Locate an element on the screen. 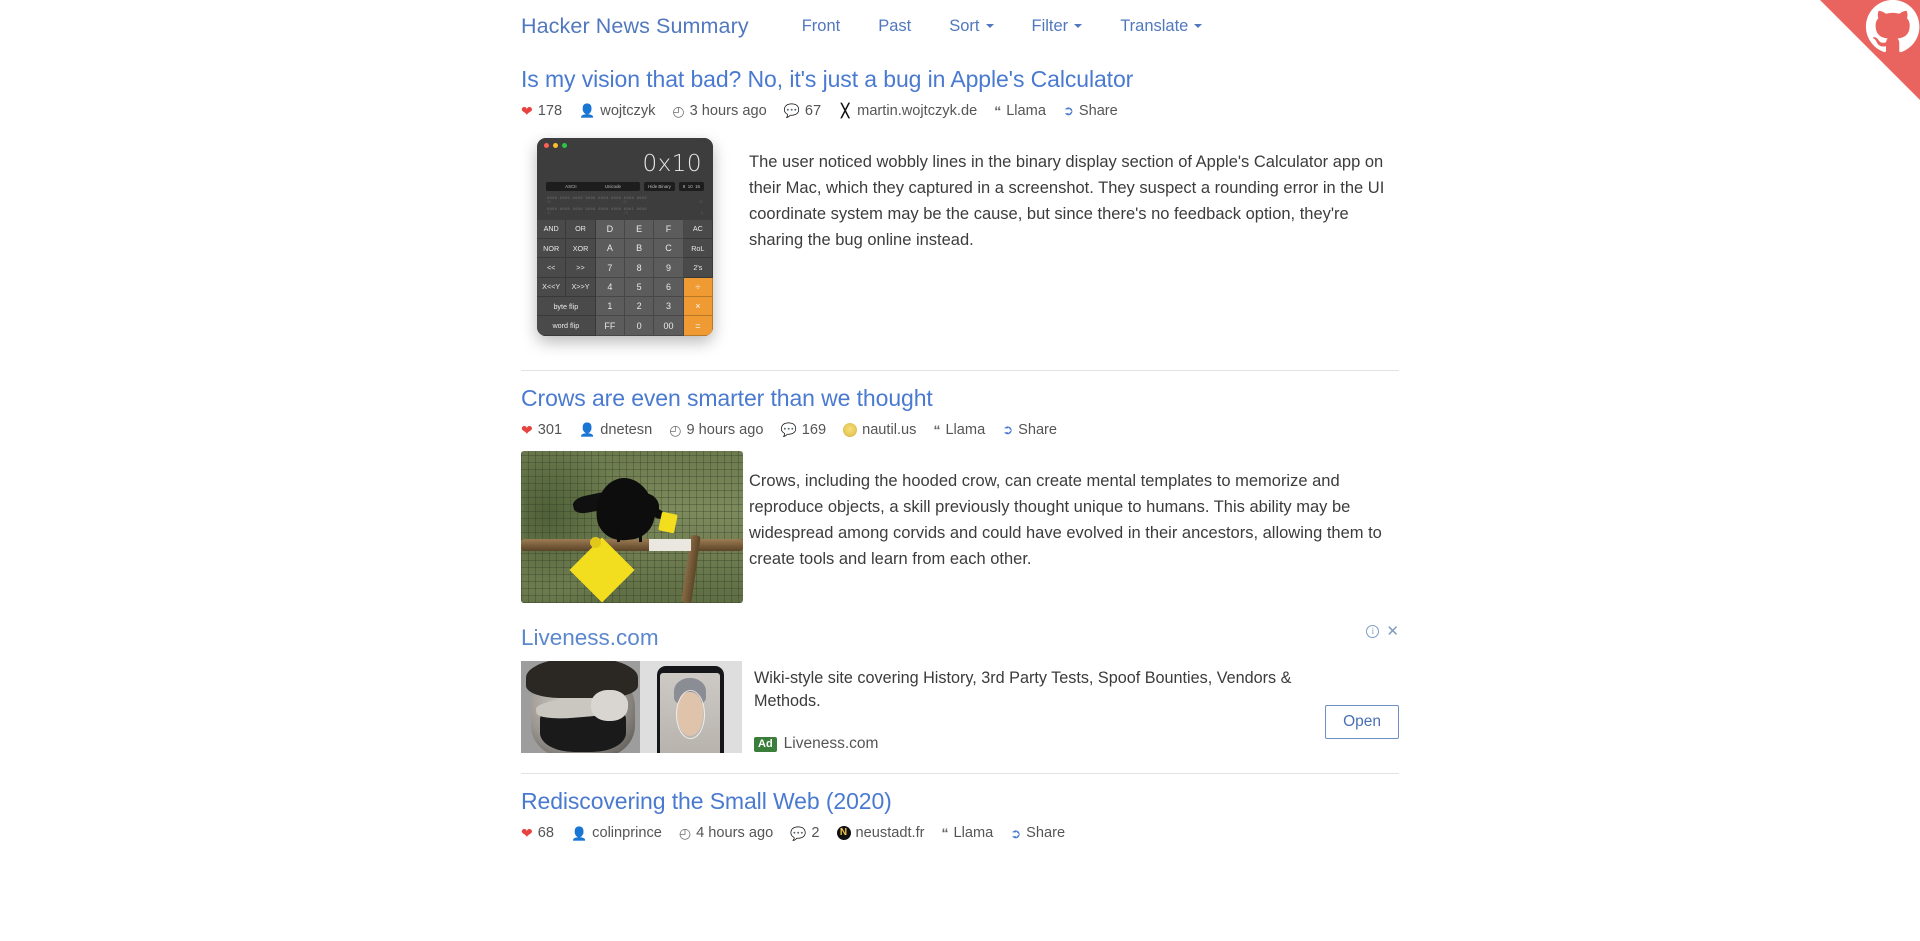  bit-label: 15 is located at coordinates (626, 212).